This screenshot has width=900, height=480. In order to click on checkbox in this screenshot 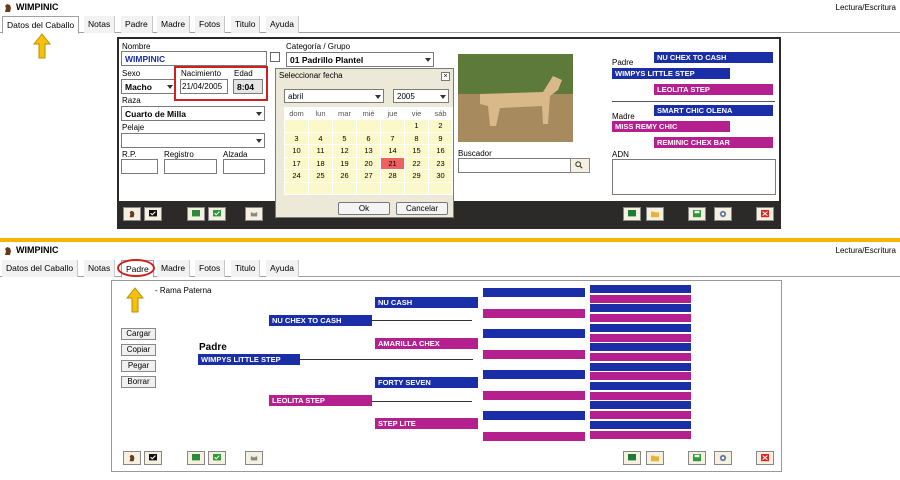, I will do `click(275, 57)`.